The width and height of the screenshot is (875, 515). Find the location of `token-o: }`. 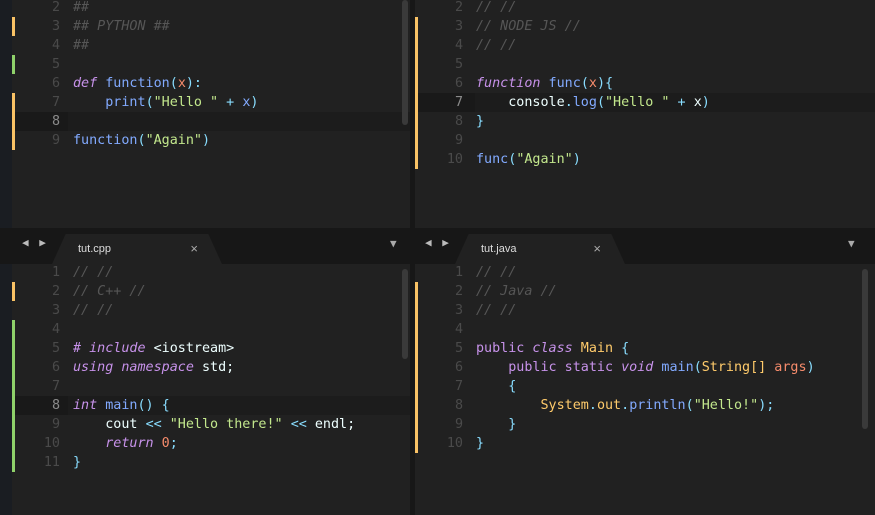

token-o: } is located at coordinates (480, 121).